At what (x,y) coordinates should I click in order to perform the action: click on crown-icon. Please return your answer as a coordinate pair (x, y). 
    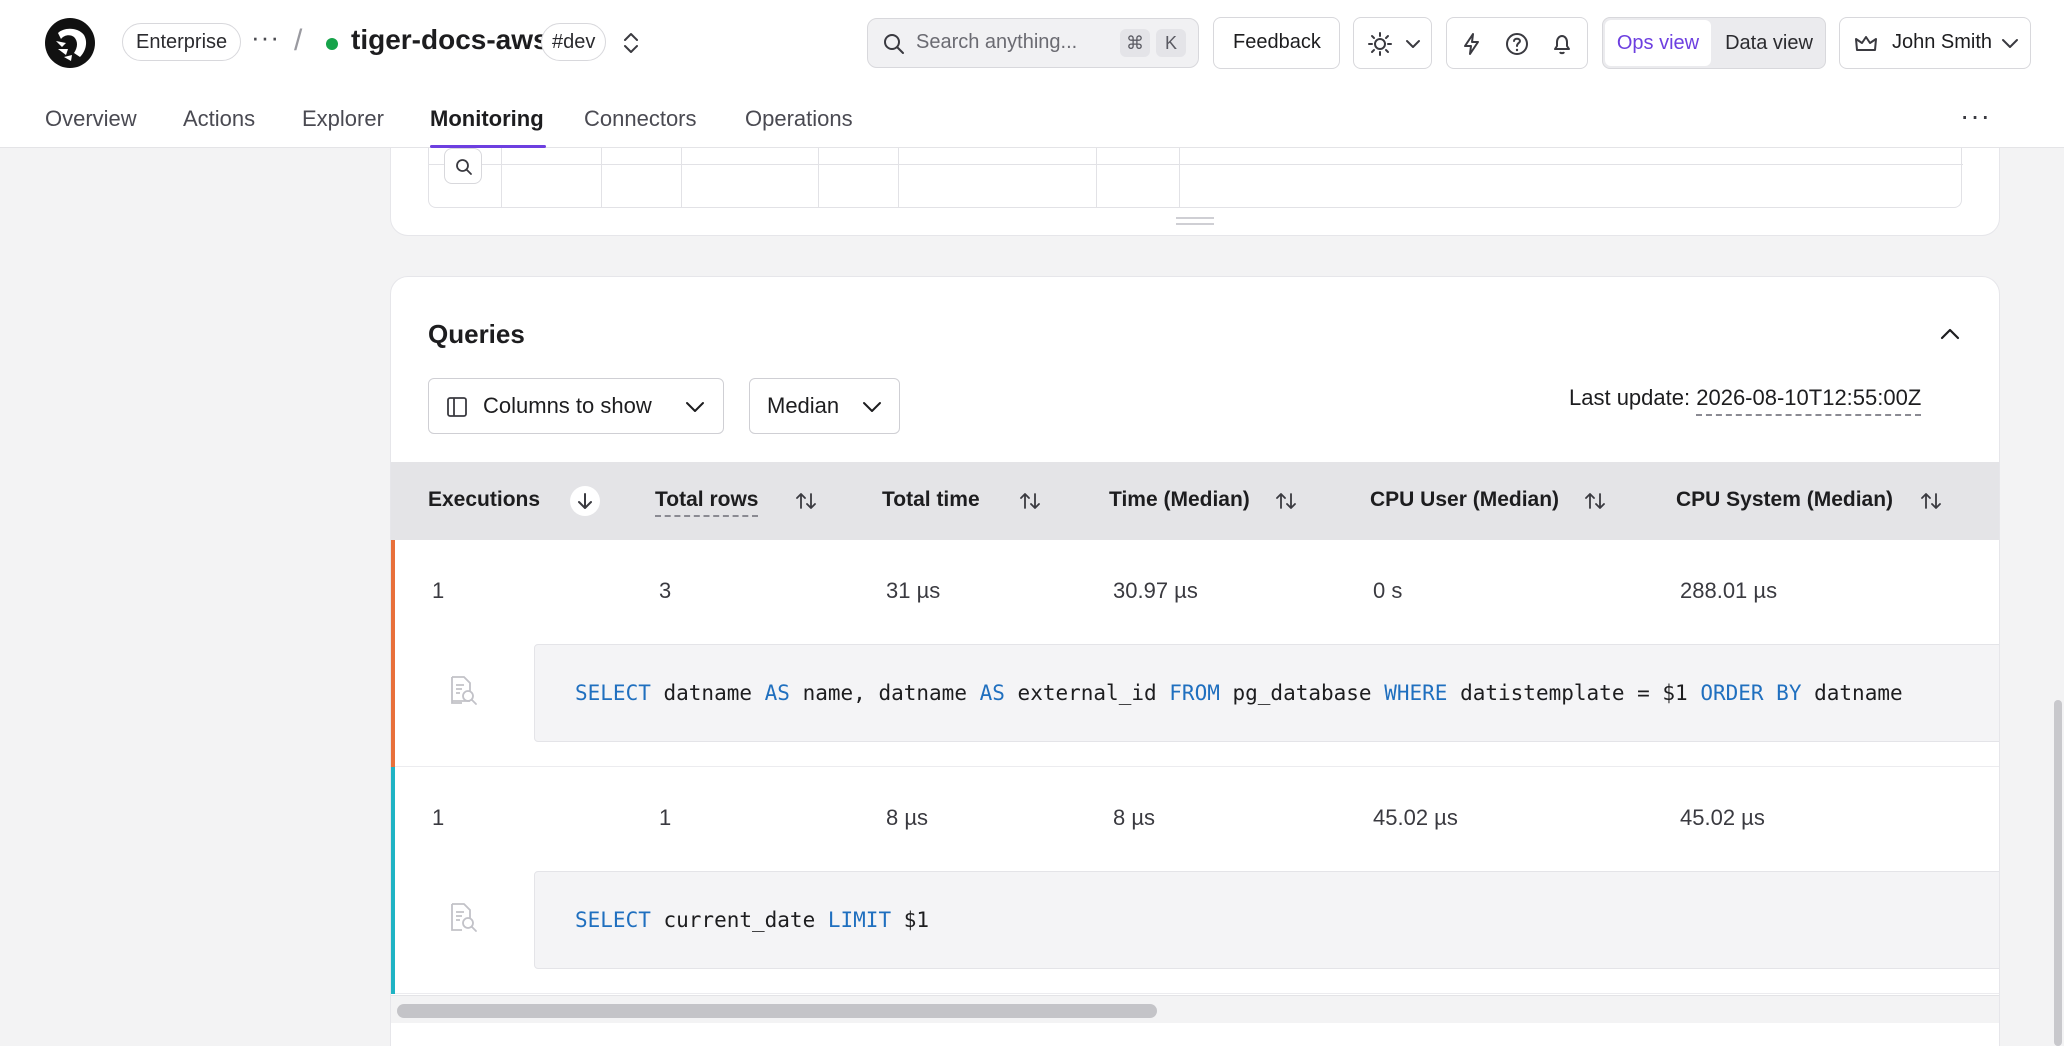
    Looking at the image, I should click on (1866, 43).